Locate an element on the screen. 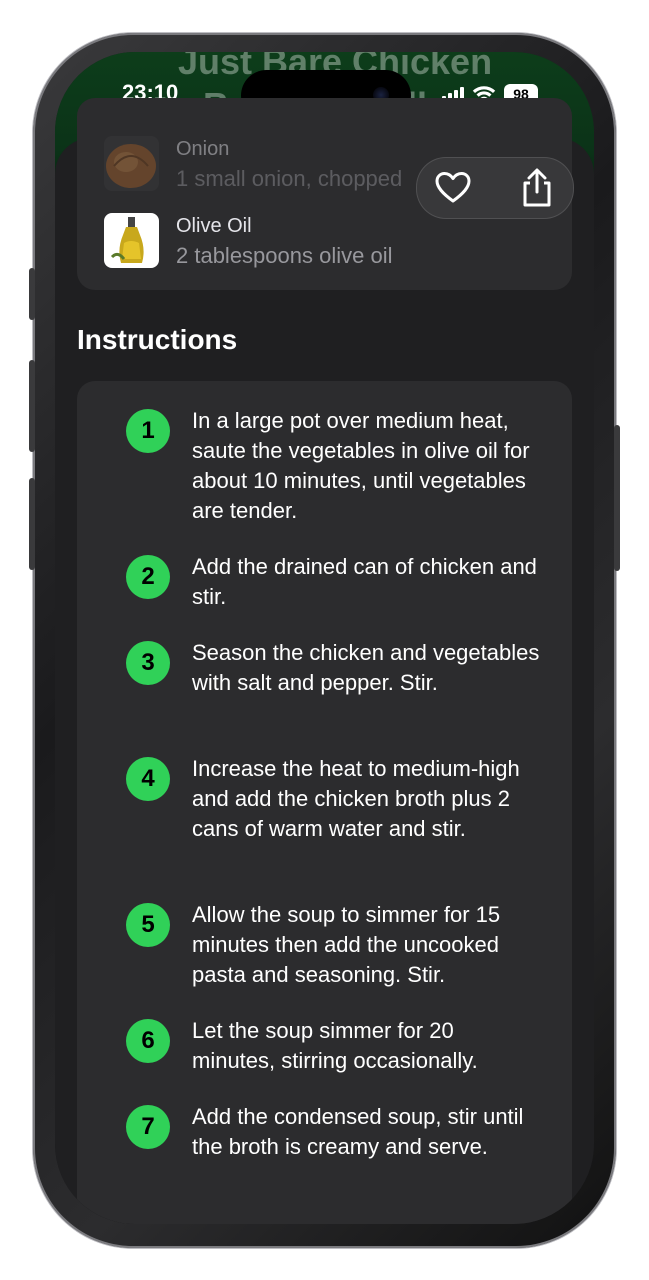 The height and width of the screenshot is (1280, 649). step-number: 4 is located at coordinates (148, 779).